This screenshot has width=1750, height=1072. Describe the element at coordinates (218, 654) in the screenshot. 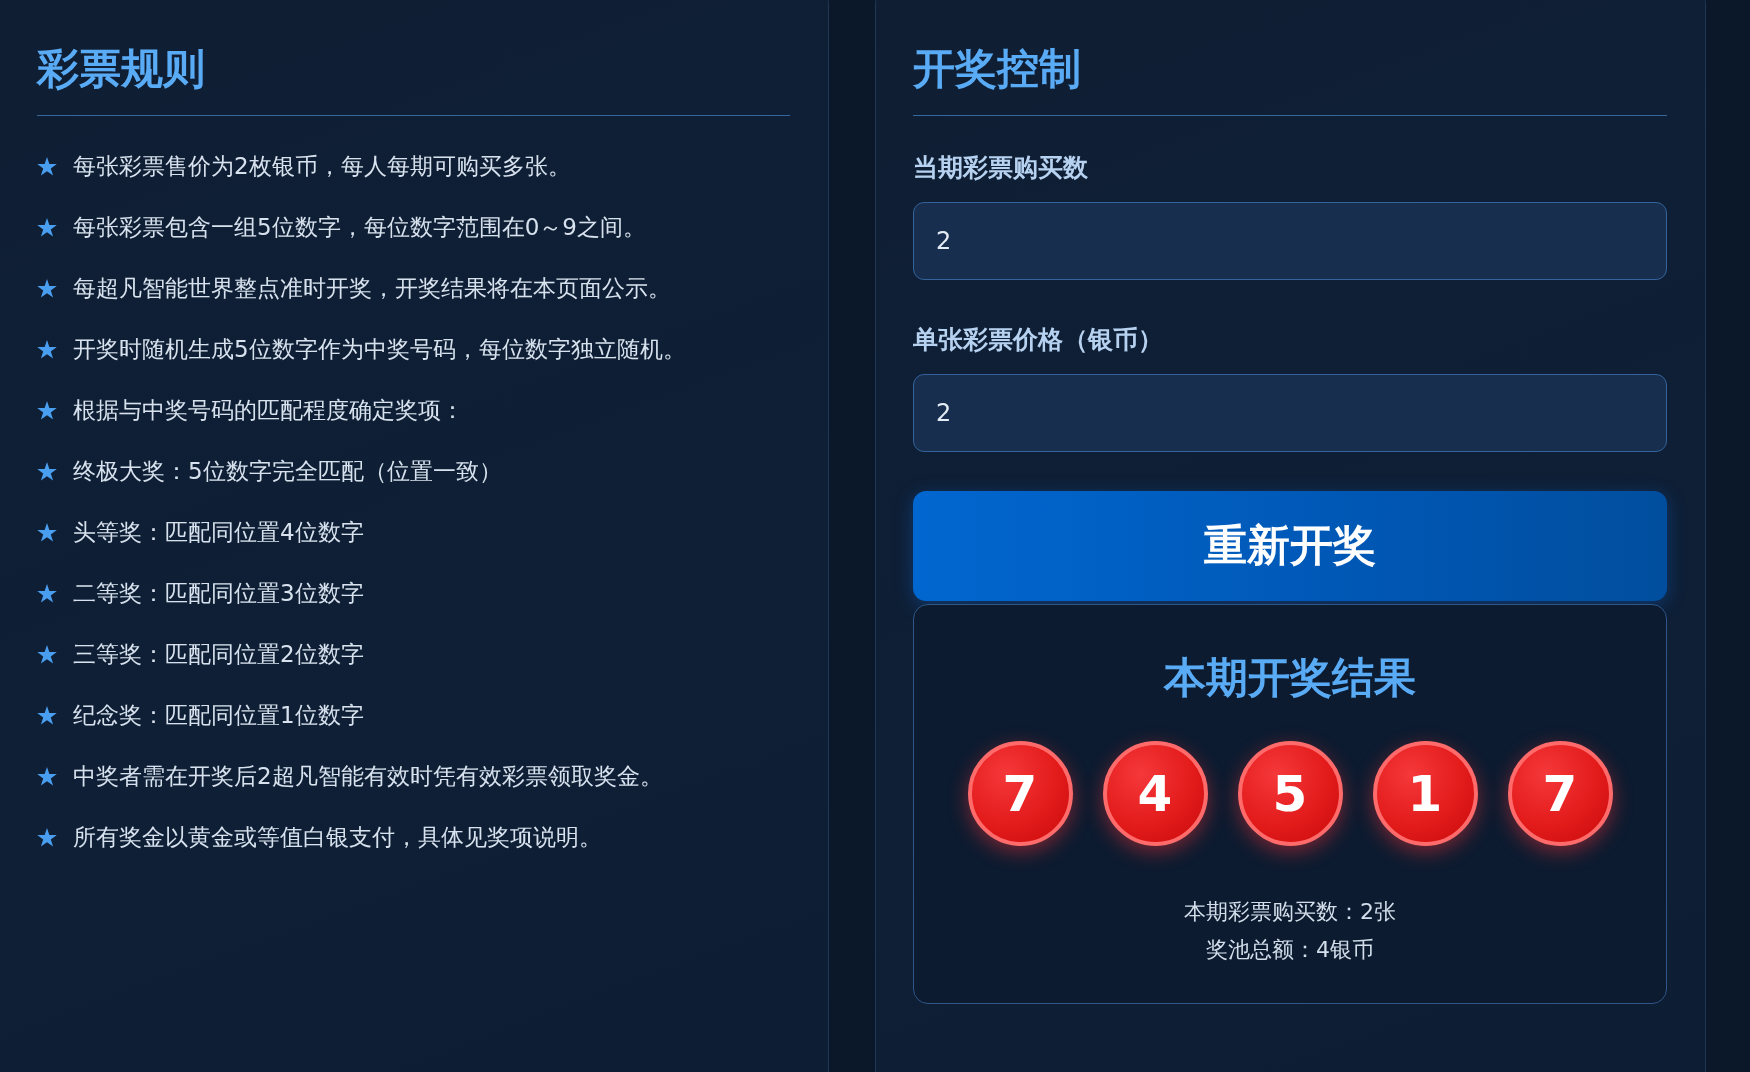

I see `rule-text: 三等奖：匹配同位置2位数字` at that location.